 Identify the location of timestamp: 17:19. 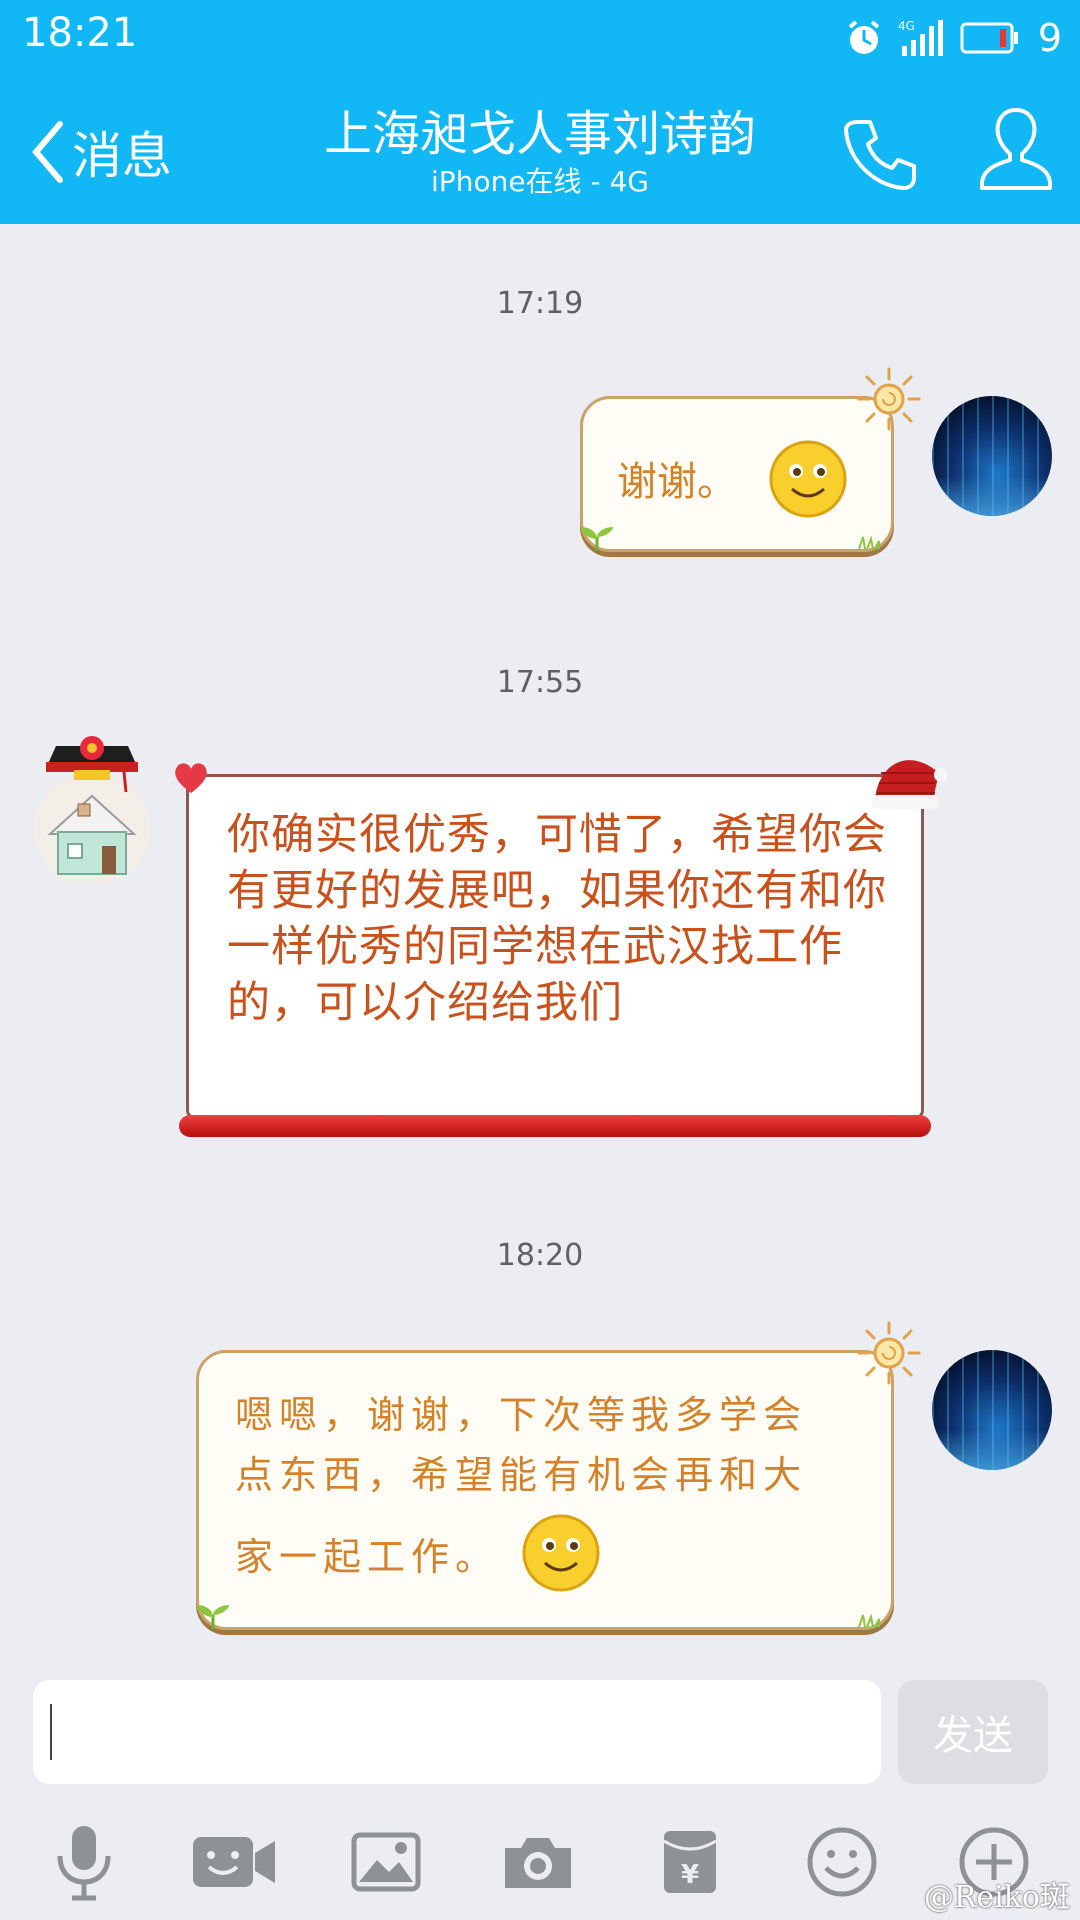
(540, 303).